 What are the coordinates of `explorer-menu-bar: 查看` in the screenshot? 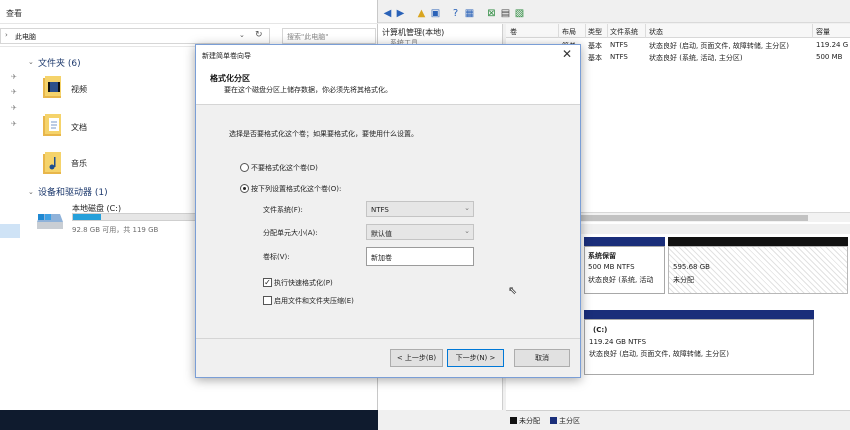 It's located at (189, 12).